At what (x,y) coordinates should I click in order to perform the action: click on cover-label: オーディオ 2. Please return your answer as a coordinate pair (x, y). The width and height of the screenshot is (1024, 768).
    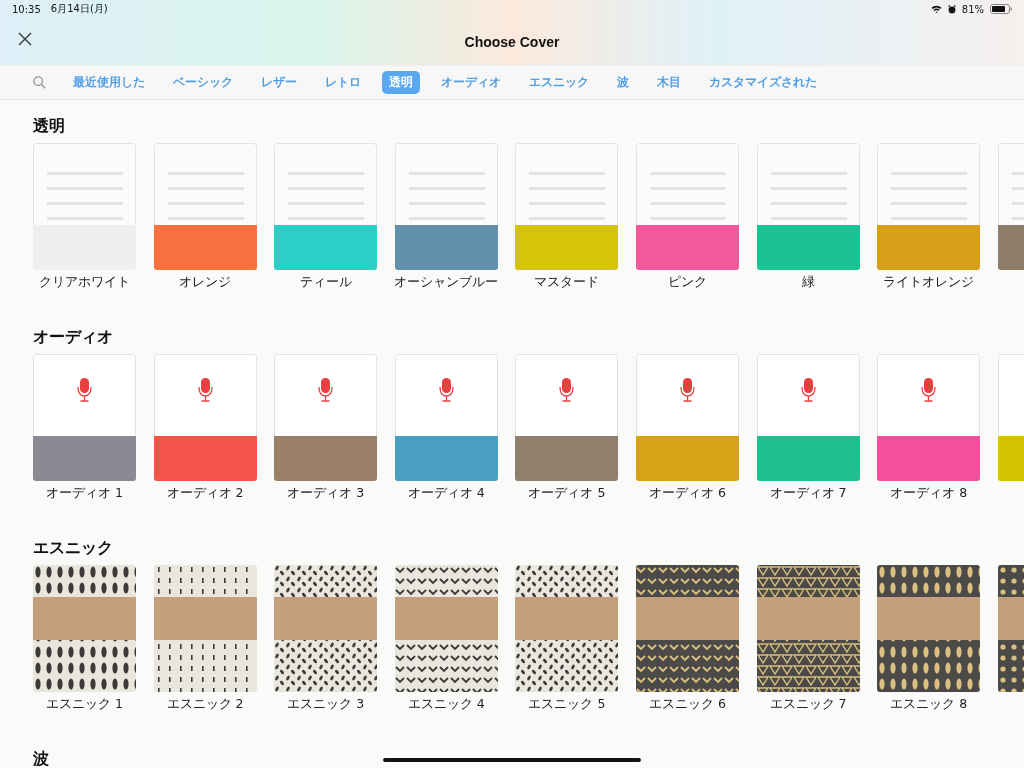
    Looking at the image, I should click on (205, 493).